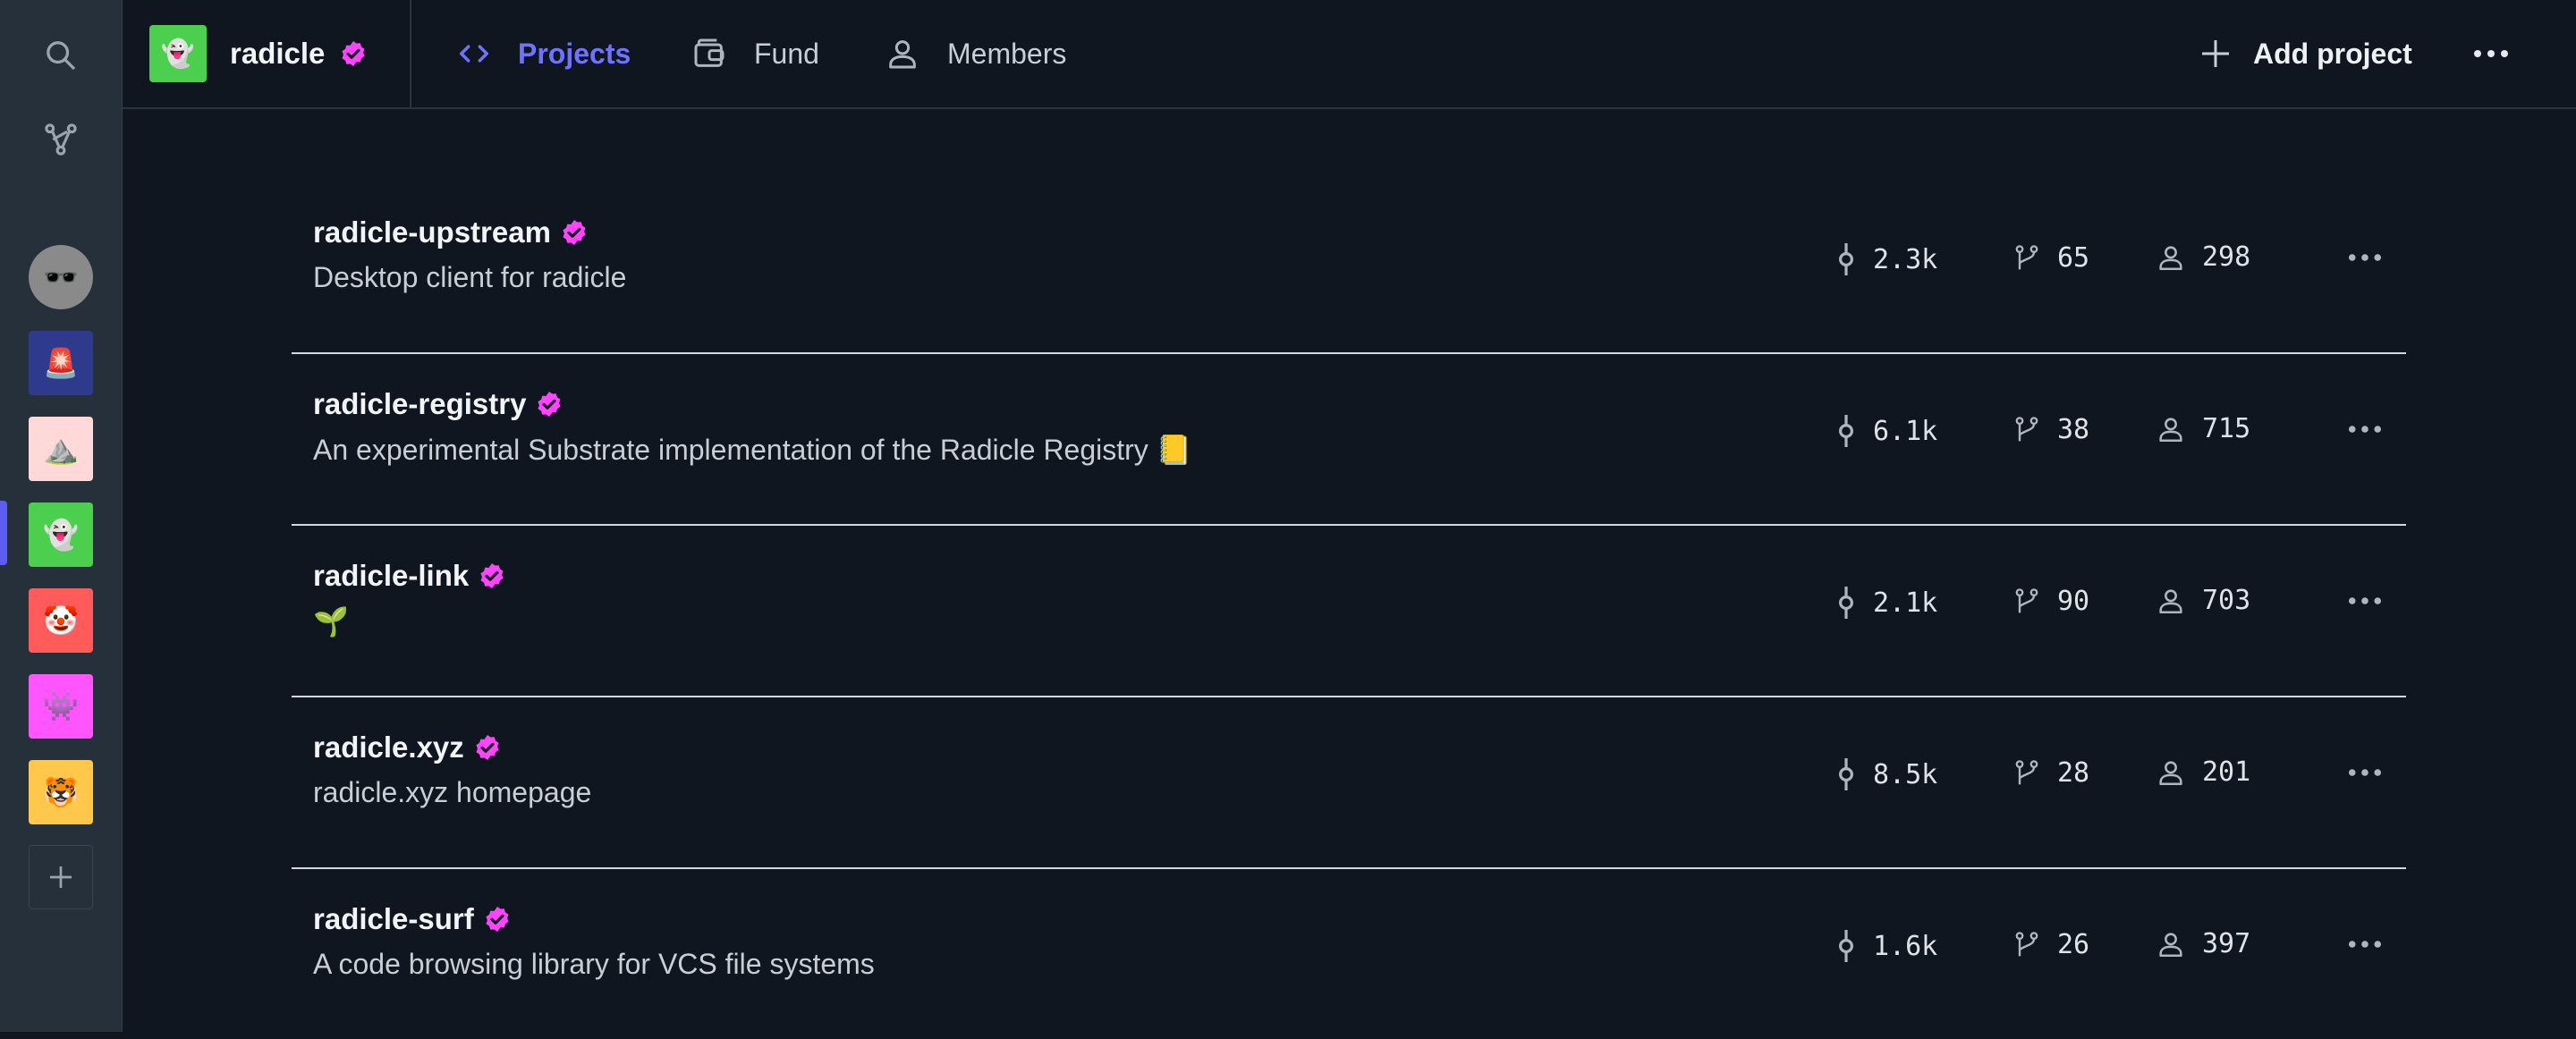 The image size is (2576, 1039). Describe the element at coordinates (452, 792) in the screenshot. I see `project-description: radicle.xyz homepage` at that location.